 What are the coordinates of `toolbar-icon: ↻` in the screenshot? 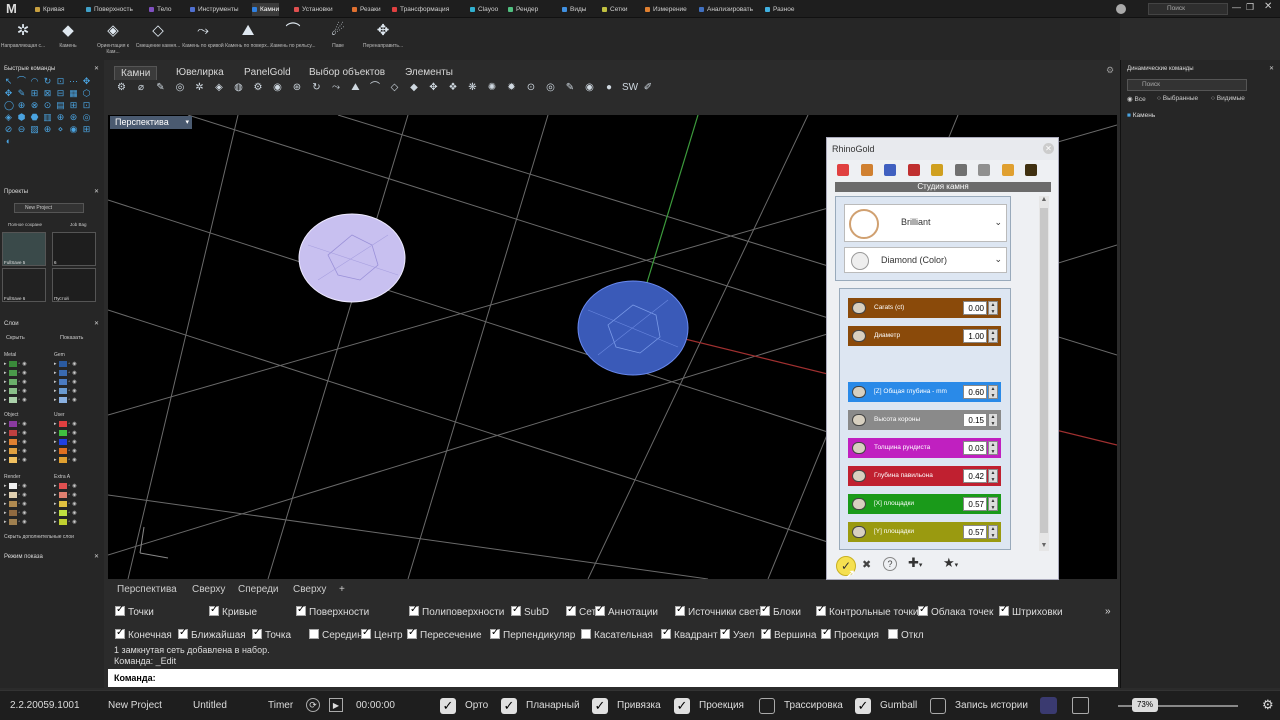 It's located at (316, 87).